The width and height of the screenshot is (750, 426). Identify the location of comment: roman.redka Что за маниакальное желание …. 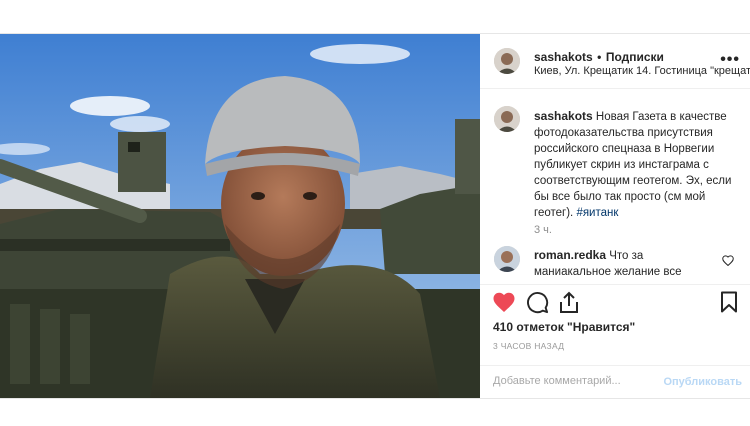
(624, 263).